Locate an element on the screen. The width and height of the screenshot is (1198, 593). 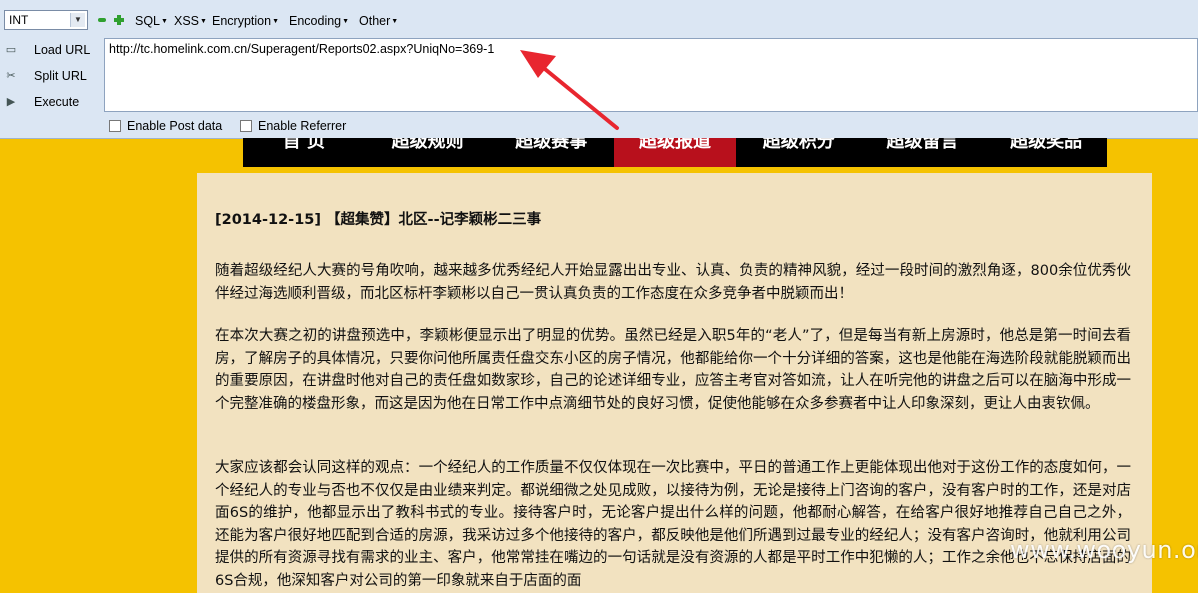
menu-encryption: Encryption▼ is located at coordinates (245, 21).